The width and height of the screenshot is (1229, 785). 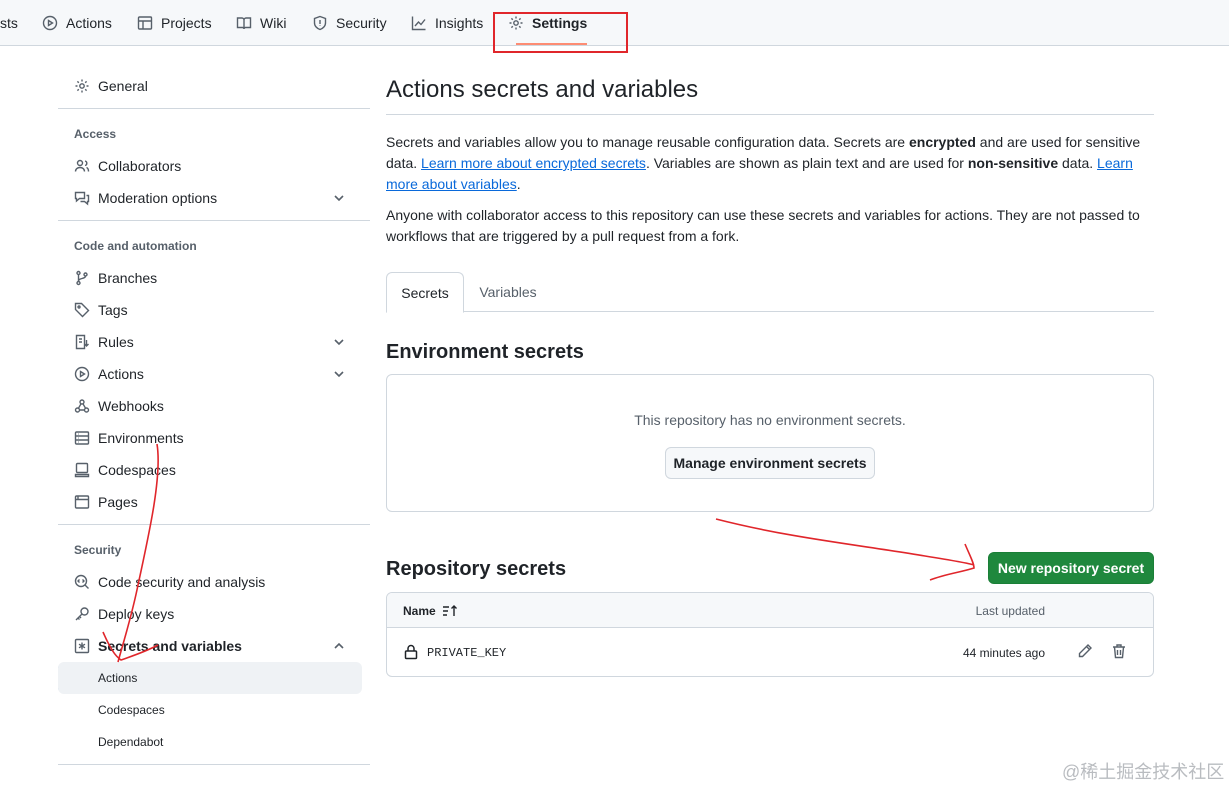 What do you see at coordinates (542, 89) in the screenshot?
I see `page-title: Actions secrets and variables` at bounding box center [542, 89].